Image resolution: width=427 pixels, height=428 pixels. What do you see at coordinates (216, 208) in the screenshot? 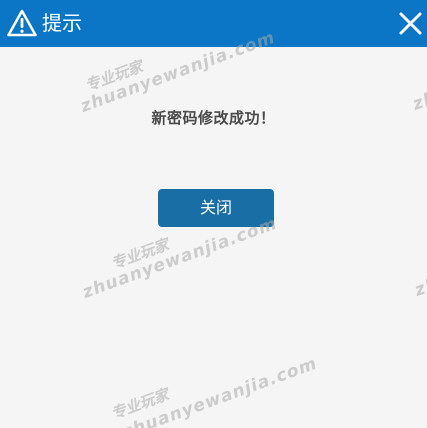
I see `close-button: 关闭` at bounding box center [216, 208].